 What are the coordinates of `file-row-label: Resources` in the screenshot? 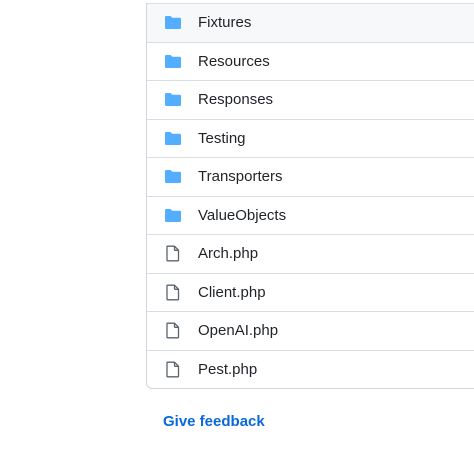 It's located at (234, 61).